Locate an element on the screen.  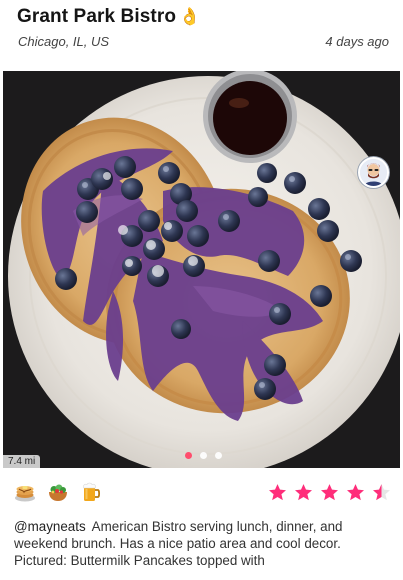
location-label: Chicago, IL, US is located at coordinates (64, 41).